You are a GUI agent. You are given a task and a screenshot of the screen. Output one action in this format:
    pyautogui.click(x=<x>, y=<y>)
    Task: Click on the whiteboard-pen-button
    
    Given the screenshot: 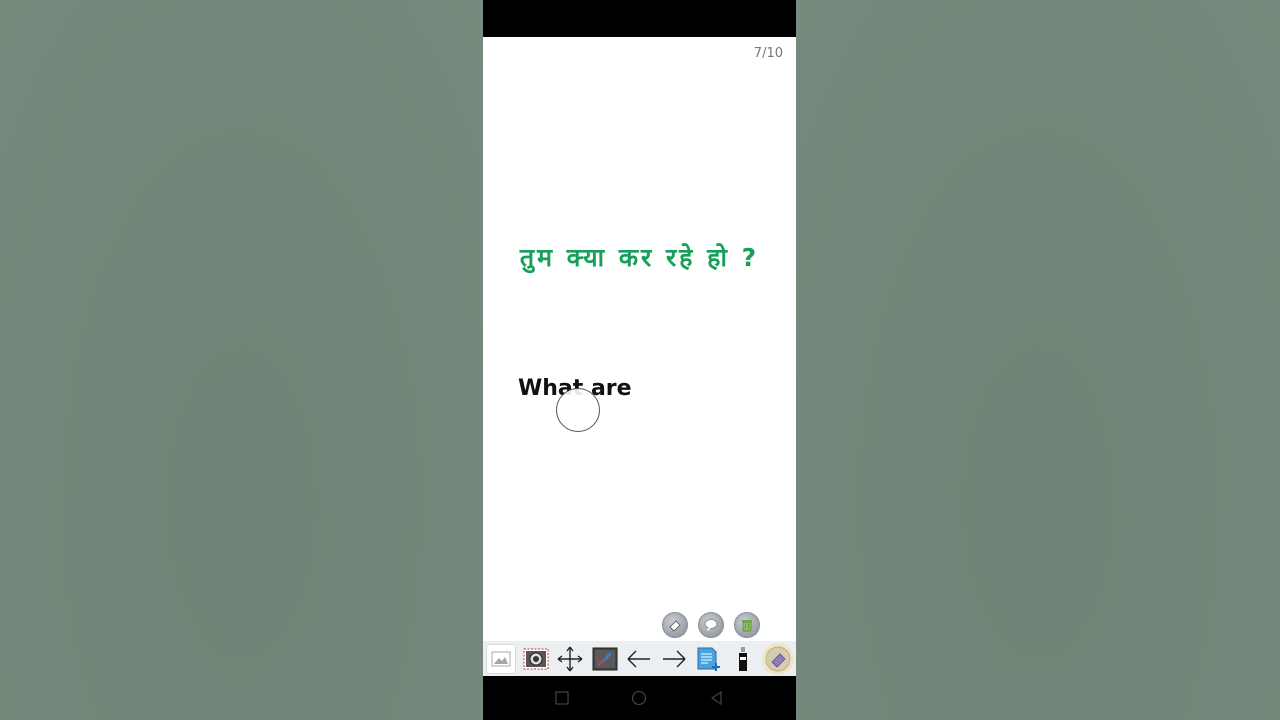 What is the action you would take?
    pyautogui.click(x=605, y=659)
    